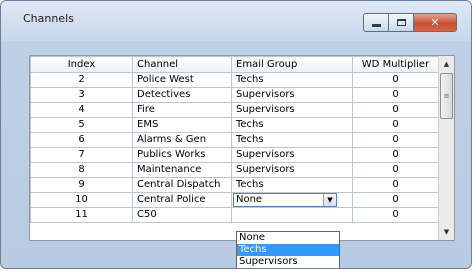 This screenshot has width=474, height=271. What do you see at coordinates (81, 95) in the screenshot?
I see `cell-index: 3` at bounding box center [81, 95].